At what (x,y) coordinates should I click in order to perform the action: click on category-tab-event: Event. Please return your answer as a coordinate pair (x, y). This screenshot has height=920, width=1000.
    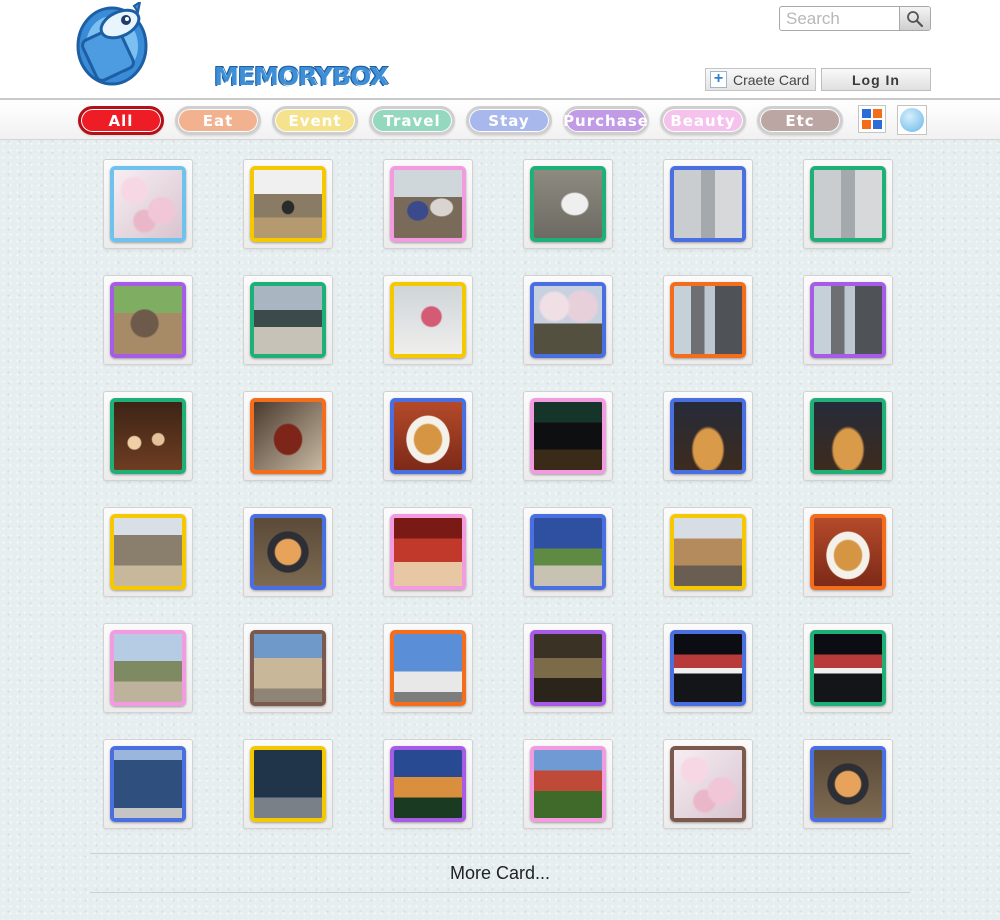
    Looking at the image, I should click on (315, 120).